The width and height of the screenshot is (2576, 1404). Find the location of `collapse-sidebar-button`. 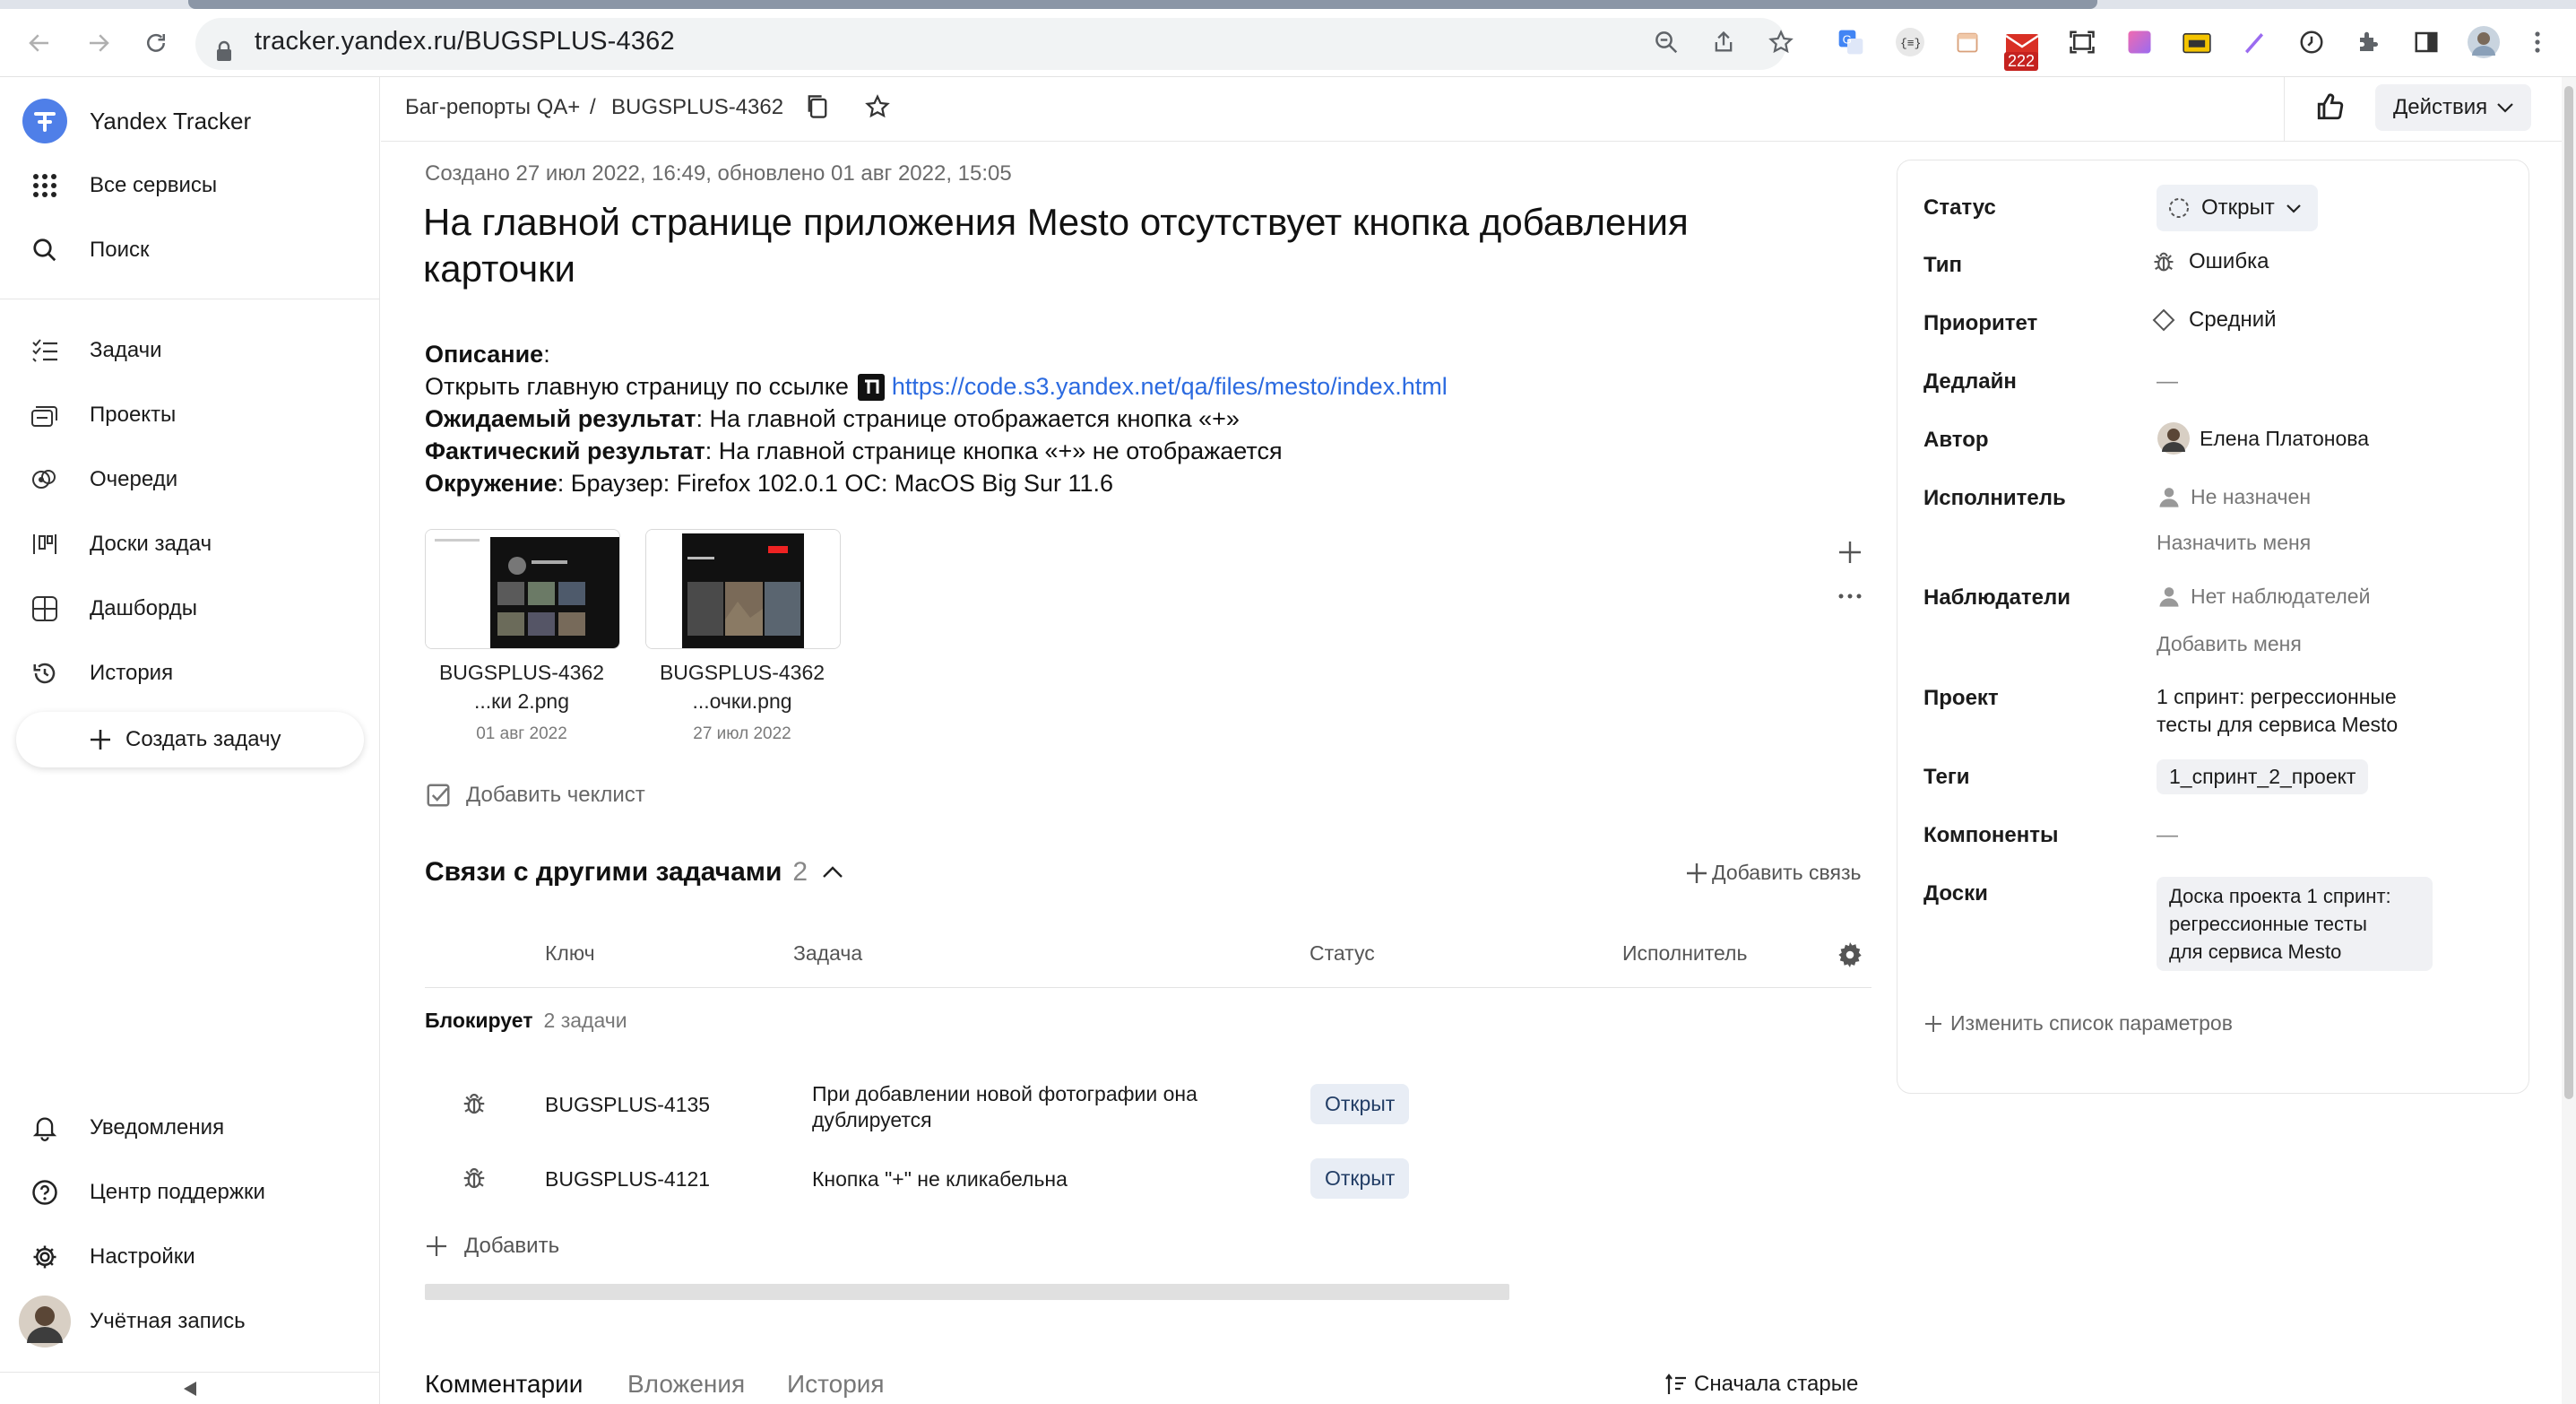

collapse-sidebar-button is located at coordinates (190, 1388).